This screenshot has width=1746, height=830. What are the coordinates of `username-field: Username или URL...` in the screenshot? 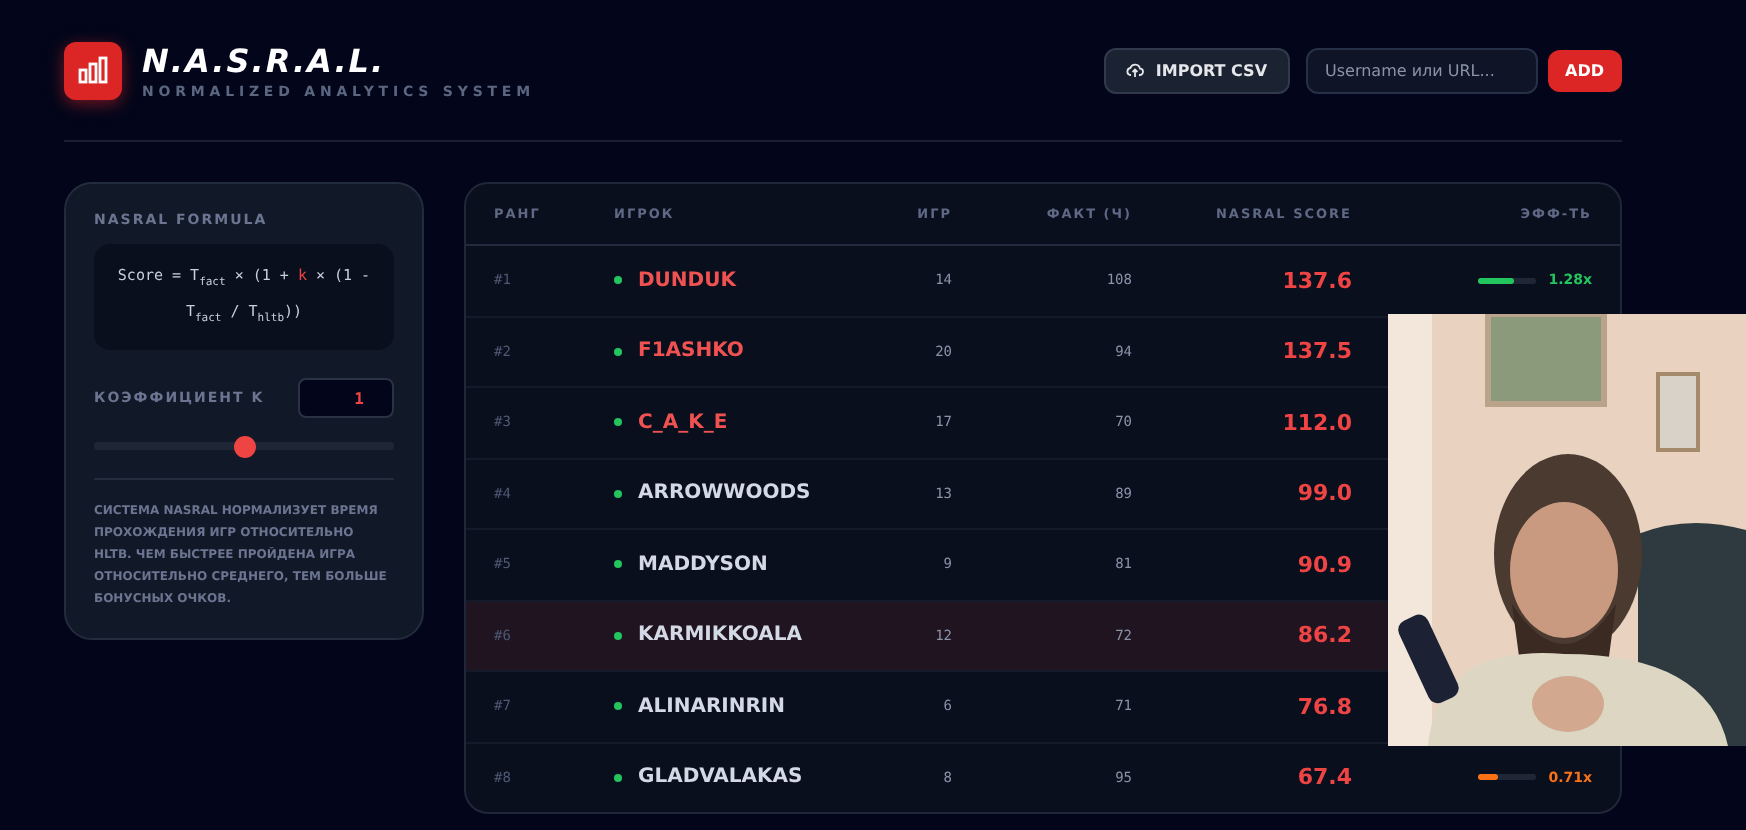 It's located at (1421, 70).